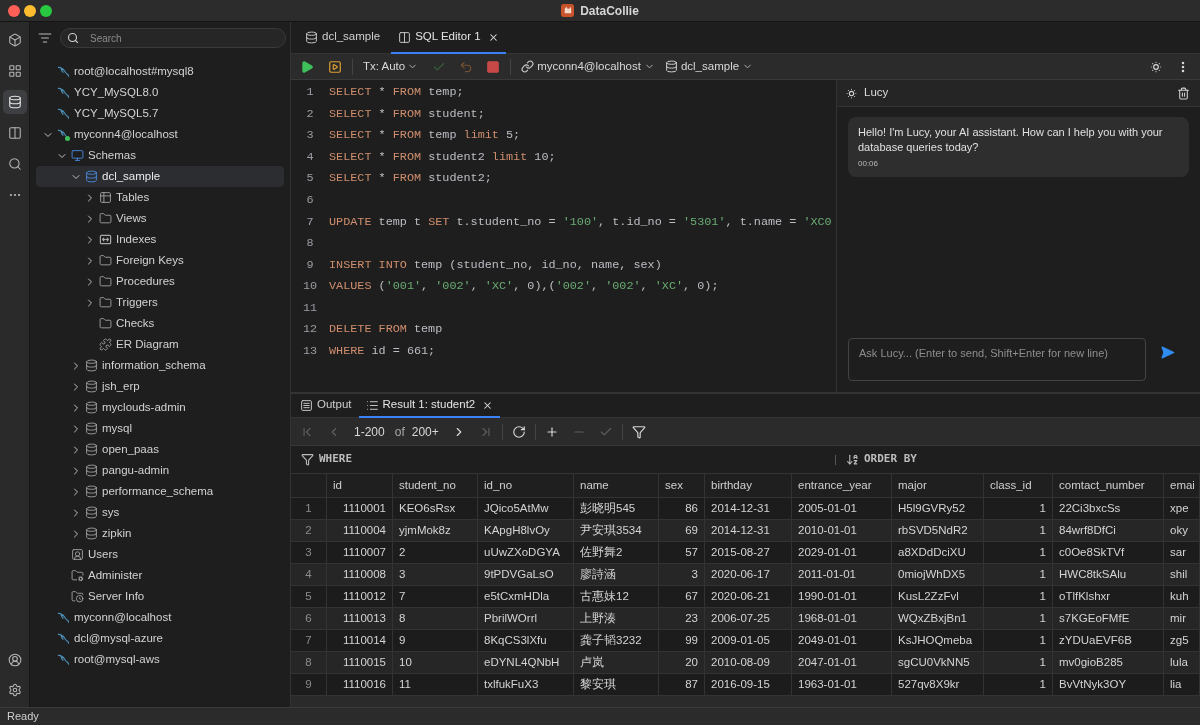 The height and width of the screenshot is (725, 1200). I want to click on tree-item: Checks, so click(160, 323).